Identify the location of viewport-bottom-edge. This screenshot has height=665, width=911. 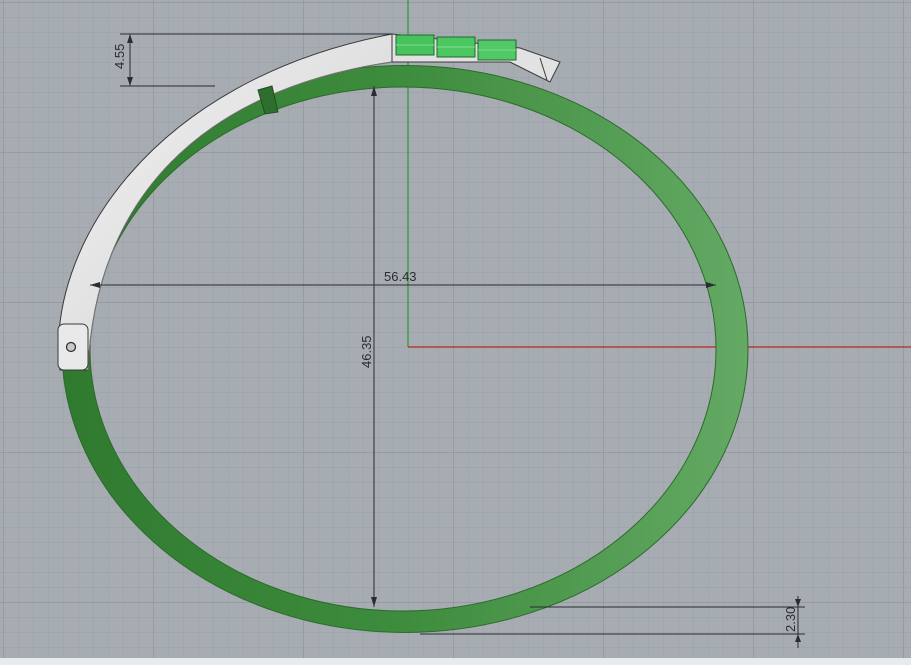
(455, 661).